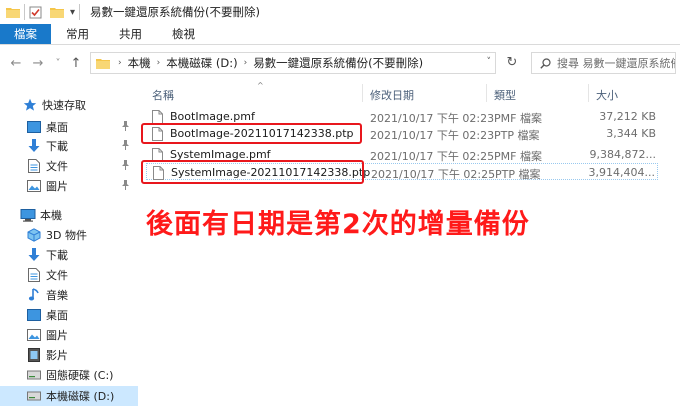 The width and height of the screenshot is (680, 420). I want to click on sidebar-item-label: 音樂, so click(57, 295).